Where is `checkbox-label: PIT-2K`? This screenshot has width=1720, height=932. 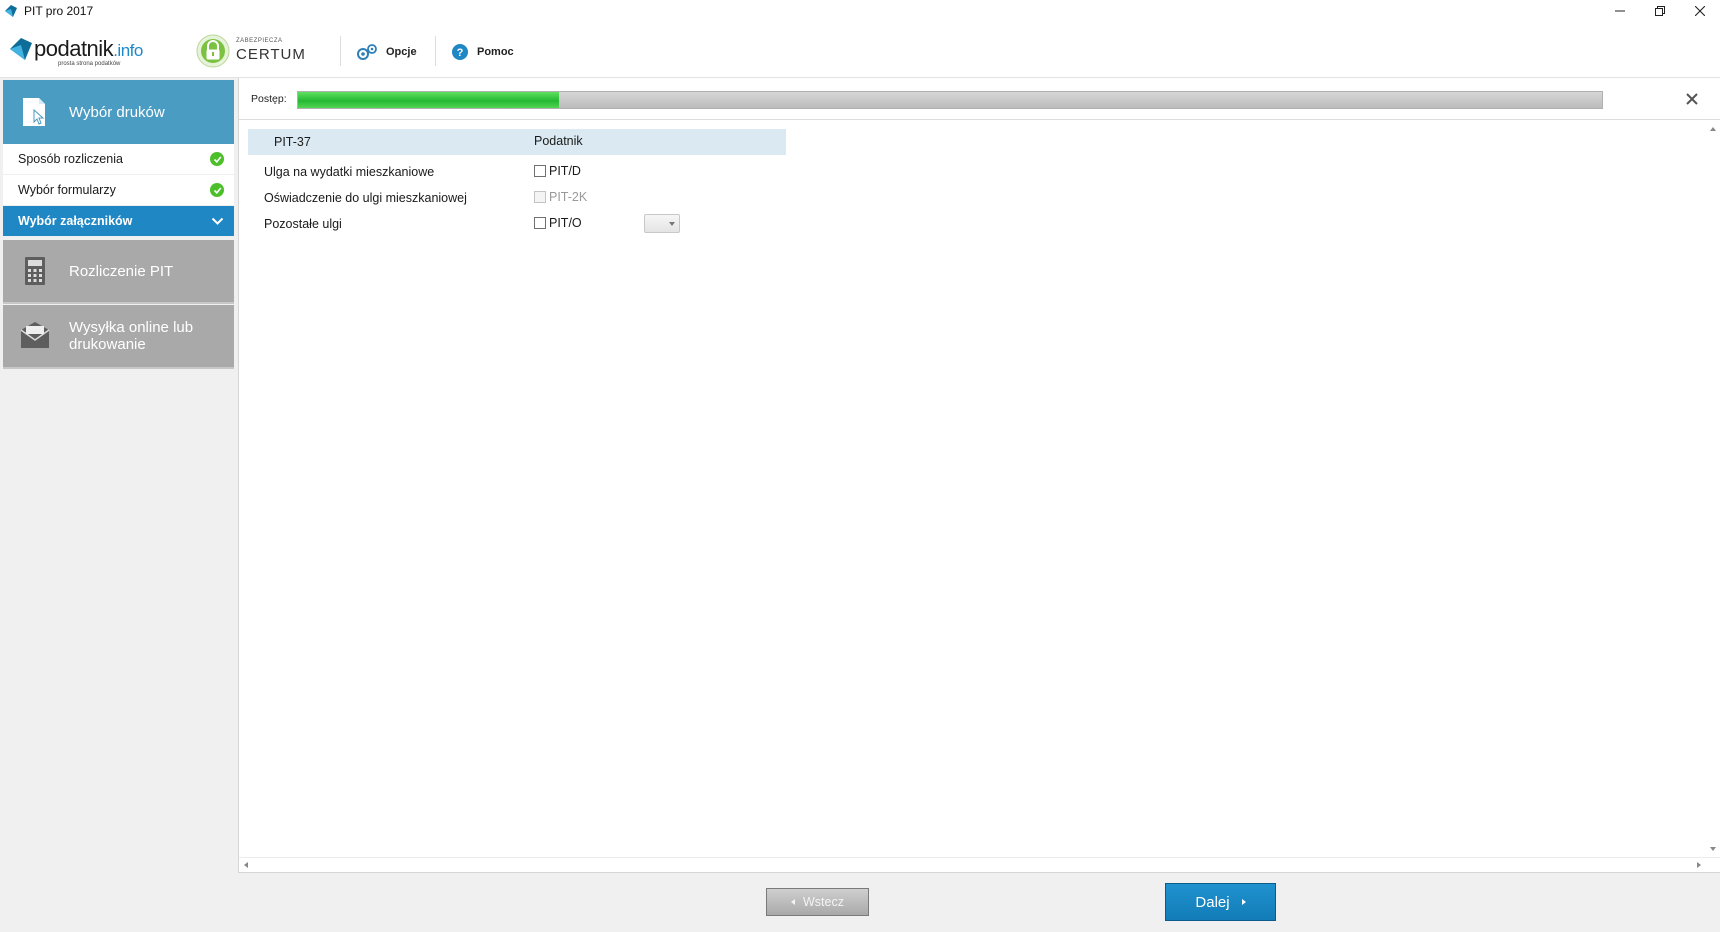 checkbox-label: PIT-2K is located at coordinates (568, 197).